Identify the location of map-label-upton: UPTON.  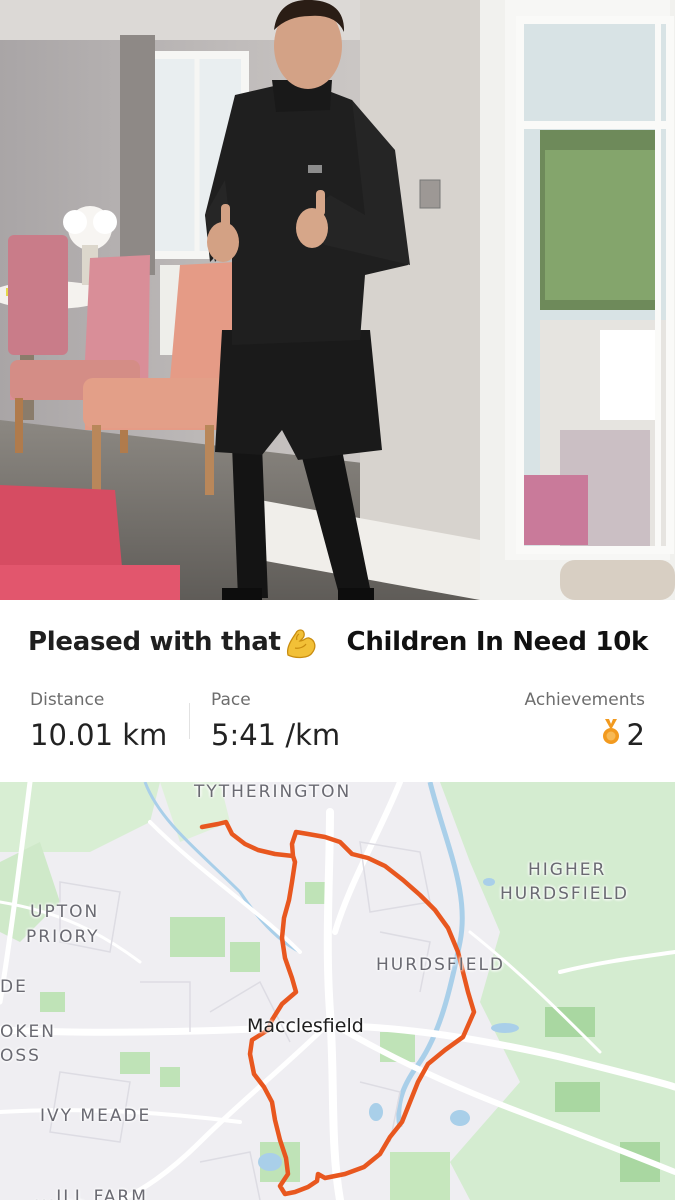
(65, 912).